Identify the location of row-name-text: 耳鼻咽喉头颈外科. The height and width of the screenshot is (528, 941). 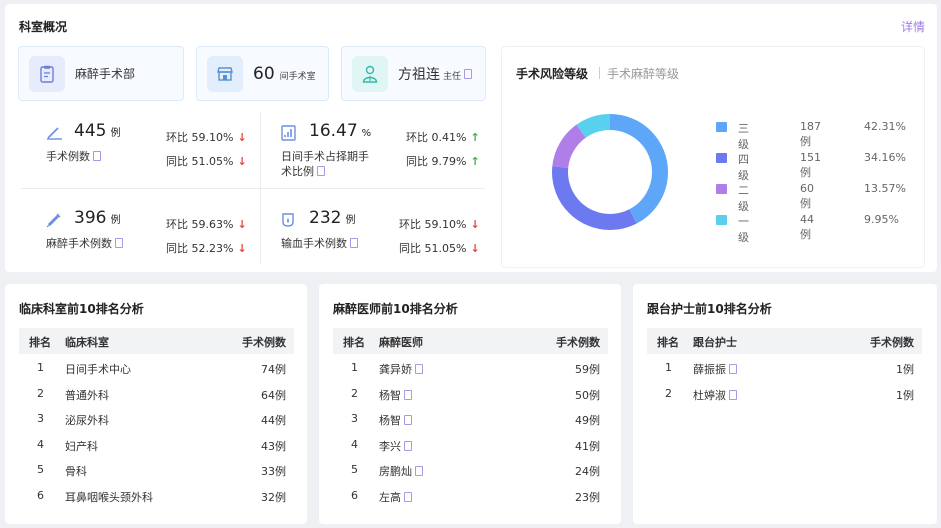
(109, 497).